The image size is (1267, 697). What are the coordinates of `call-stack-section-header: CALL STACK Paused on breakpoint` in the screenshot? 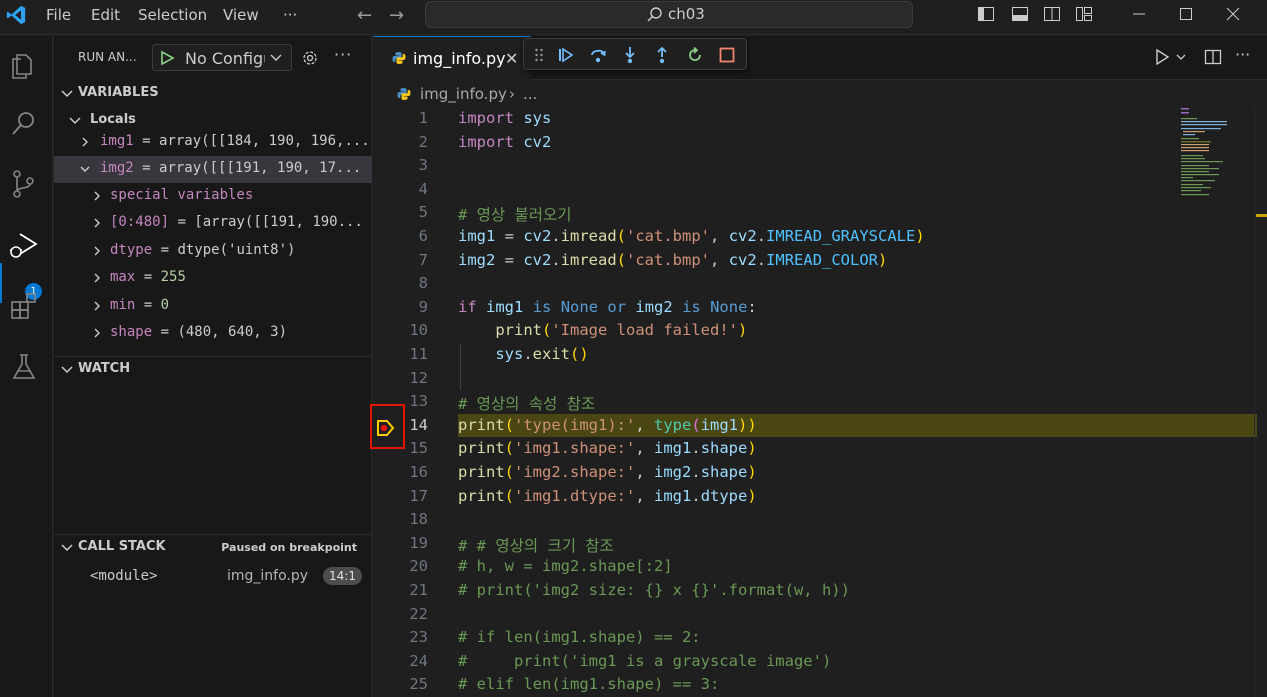 It's located at (213, 548).